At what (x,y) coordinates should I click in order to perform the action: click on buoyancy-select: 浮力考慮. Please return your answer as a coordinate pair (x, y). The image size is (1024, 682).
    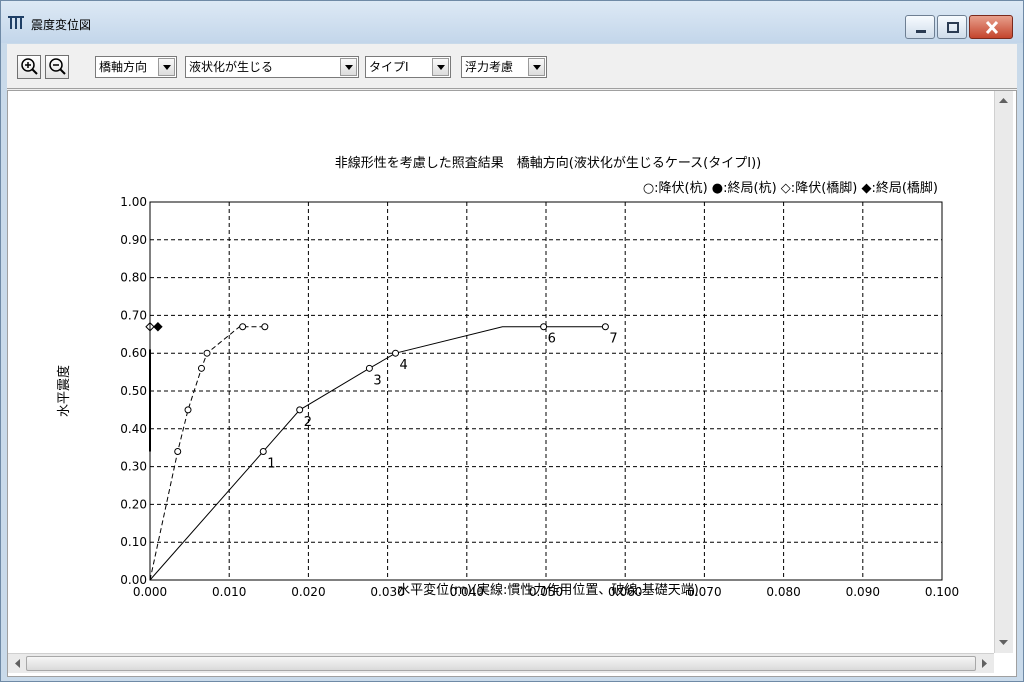
    Looking at the image, I should click on (504, 67).